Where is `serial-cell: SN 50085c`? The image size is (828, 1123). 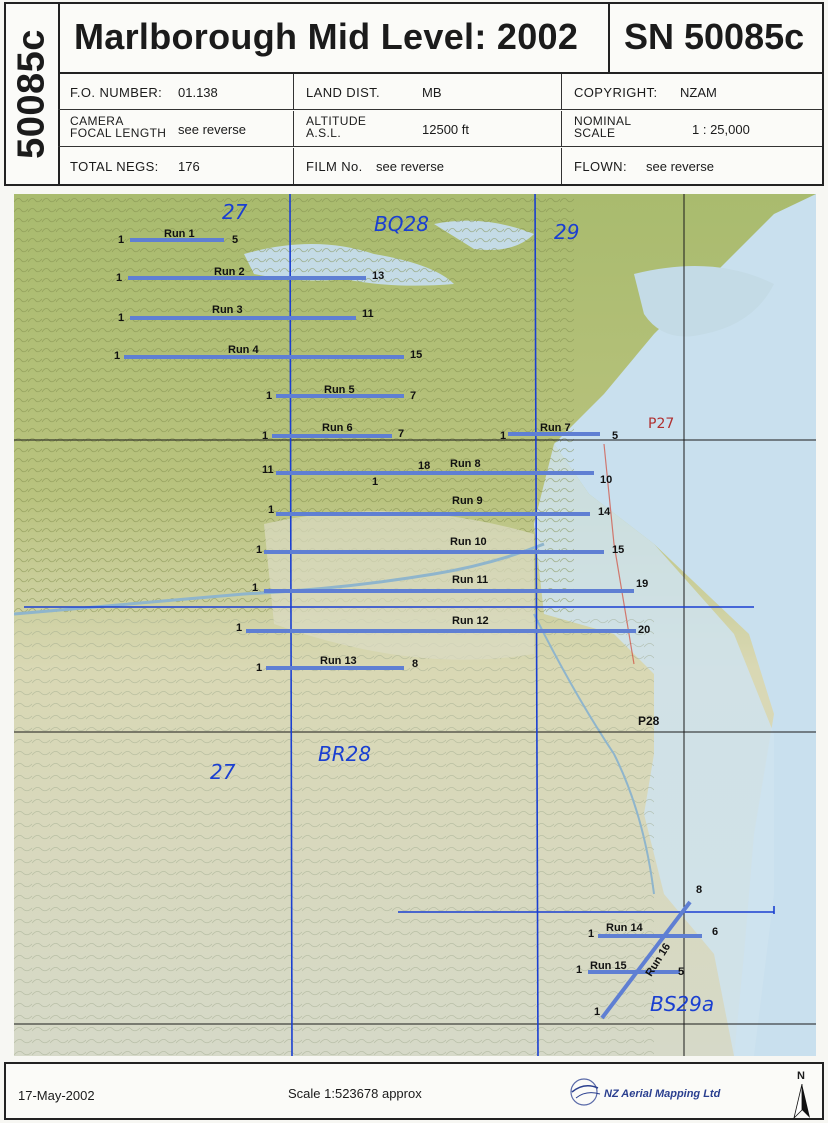
serial-cell: SN 50085c is located at coordinates (716, 39).